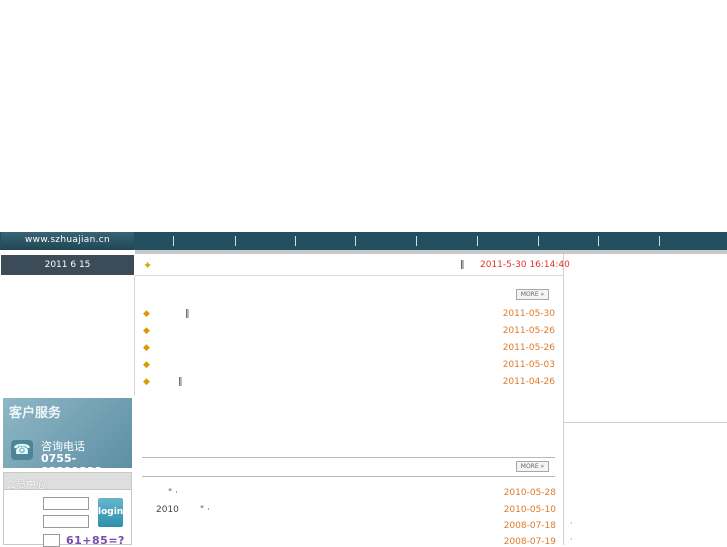  I want to click on news2-more-button: MORE », so click(532, 466).